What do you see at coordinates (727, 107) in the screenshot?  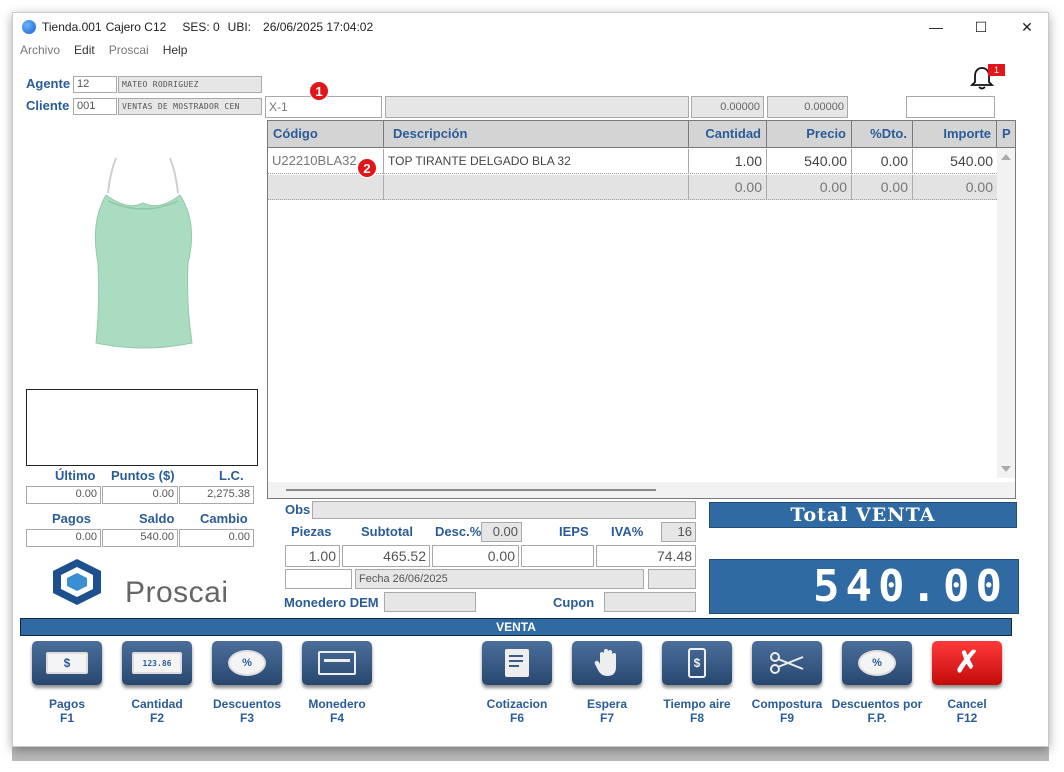 I see `scan-value-field-1: 0.00000` at bounding box center [727, 107].